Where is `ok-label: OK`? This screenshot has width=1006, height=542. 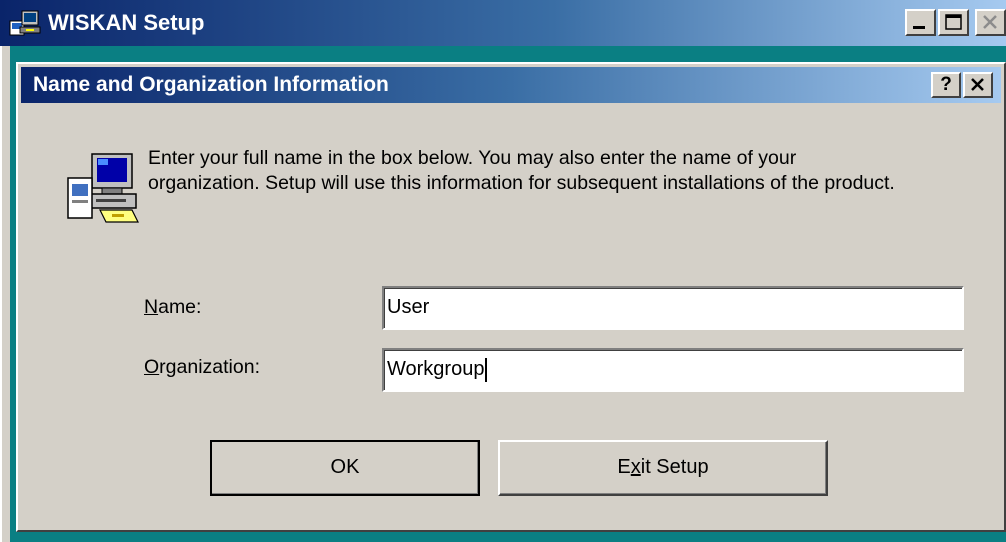 ok-label: OK is located at coordinates (345, 467).